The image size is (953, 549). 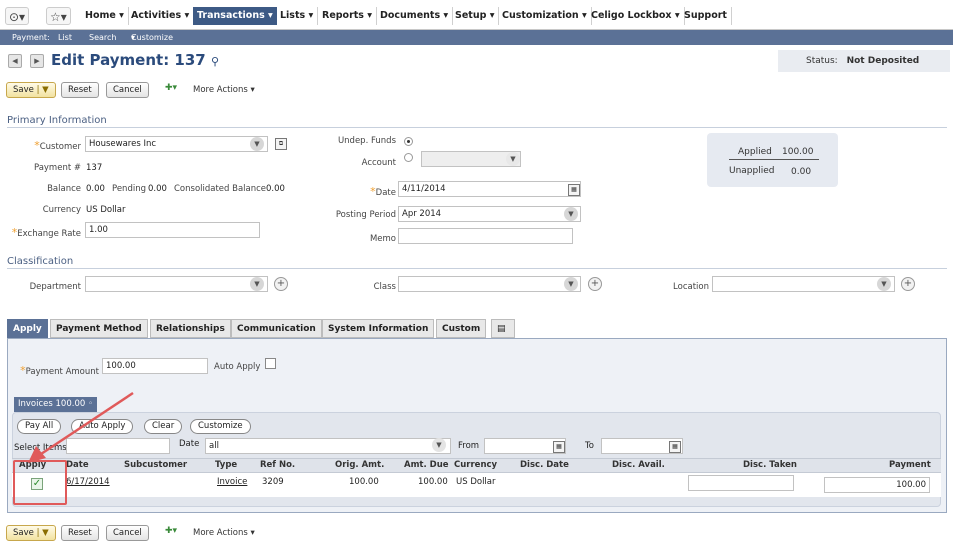 What do you see at coordinates (545, 16) in the screenshot?
I see `nav-customization: Customization ▾` at bounding box center [545, 16].